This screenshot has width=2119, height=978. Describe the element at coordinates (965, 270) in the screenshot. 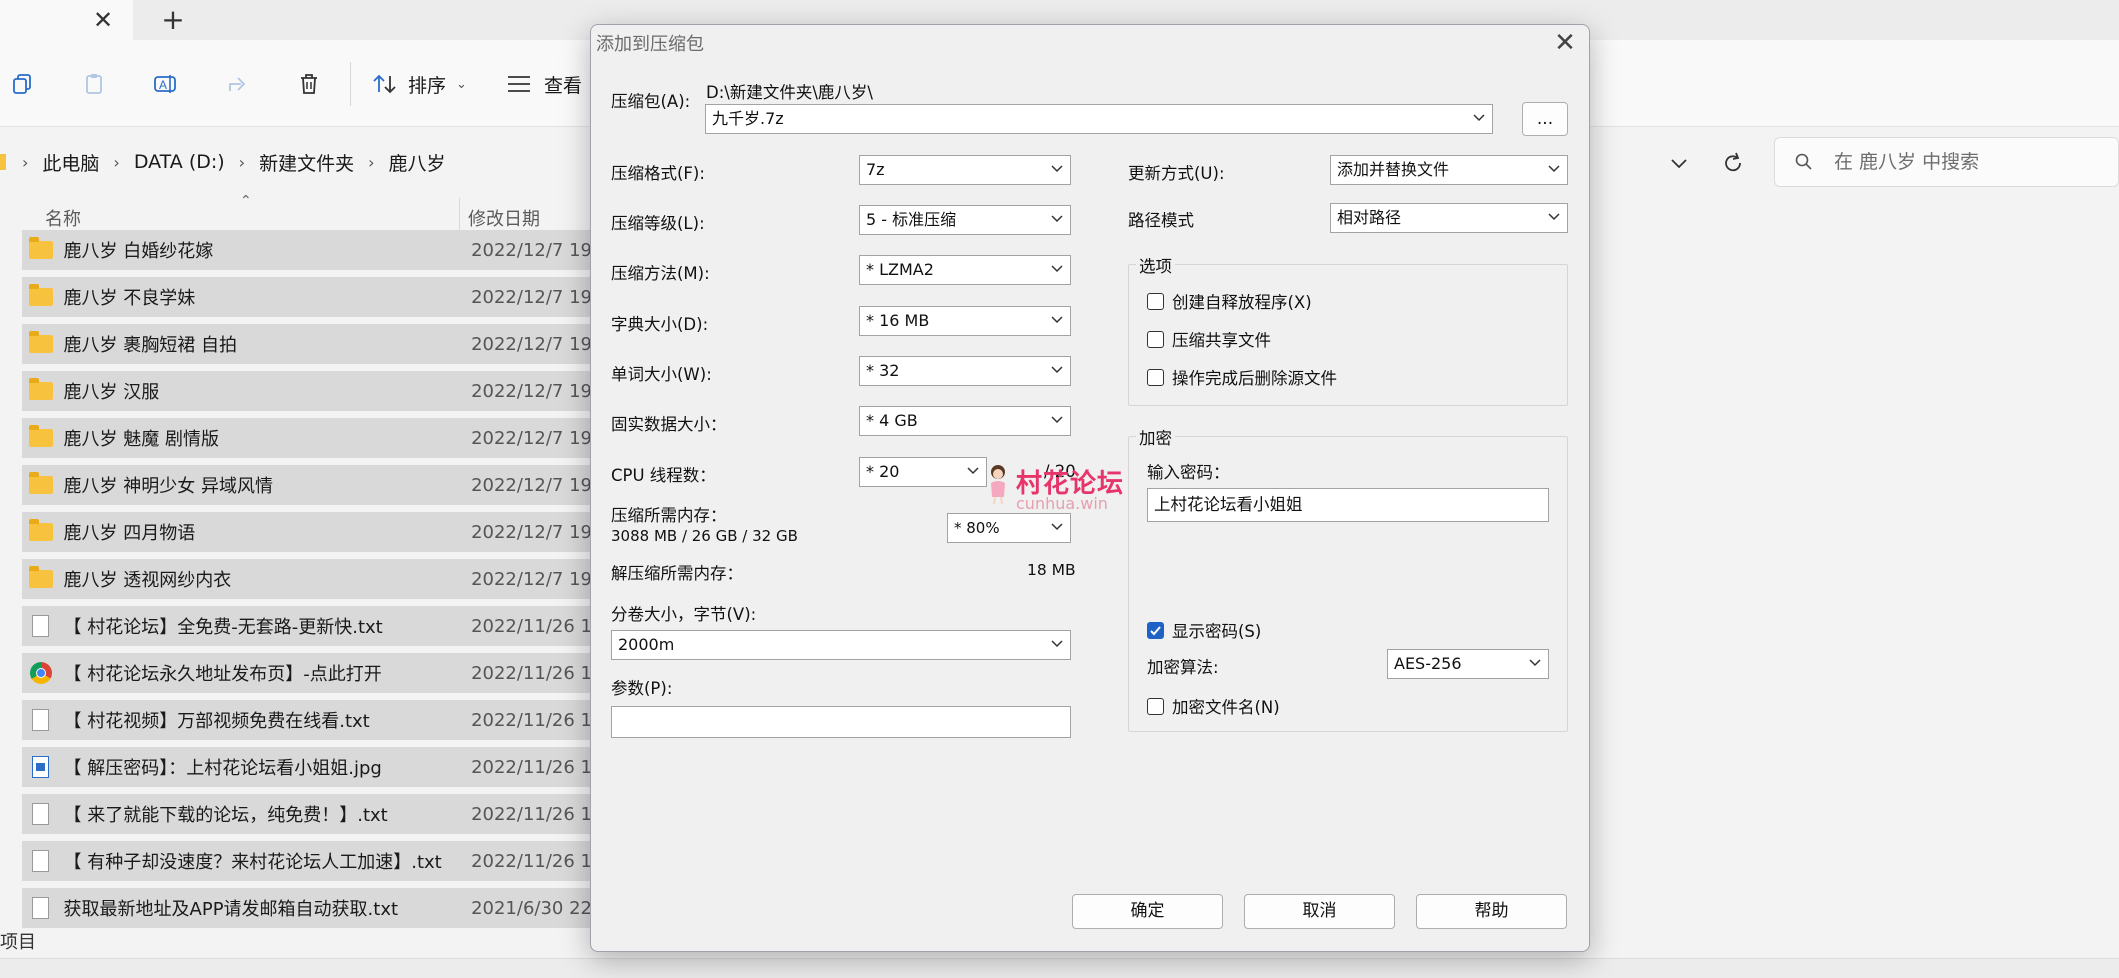

I see `method-select: * LZMA2` at that location.